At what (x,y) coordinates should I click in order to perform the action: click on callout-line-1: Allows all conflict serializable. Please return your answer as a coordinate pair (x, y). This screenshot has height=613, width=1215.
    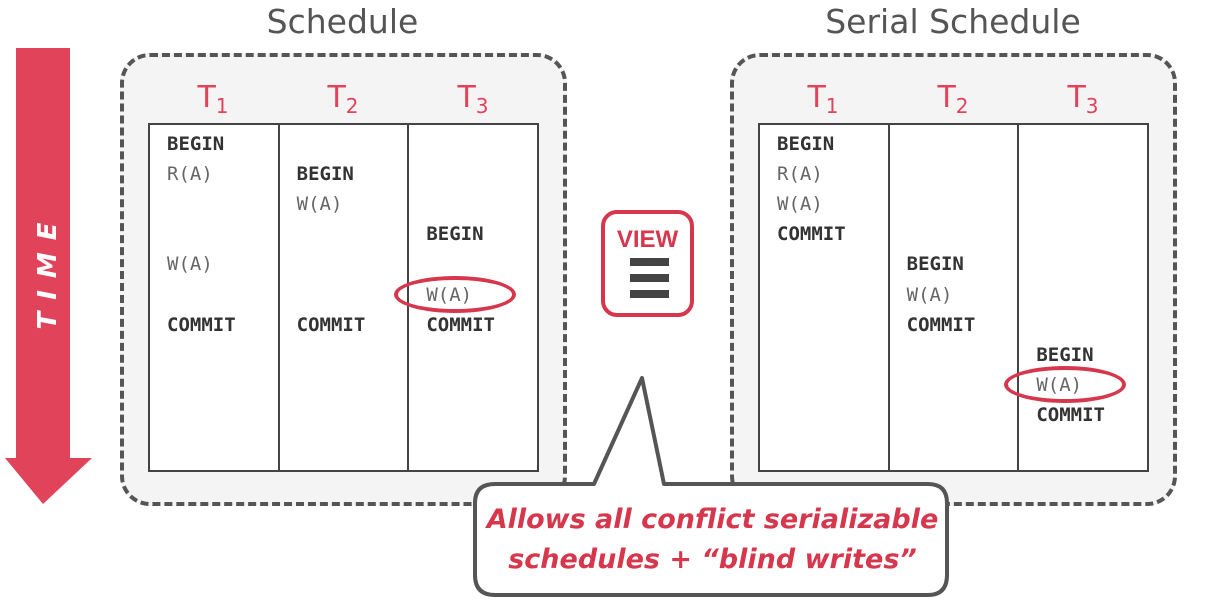
    Looking at the image, I should click on (712, 519).